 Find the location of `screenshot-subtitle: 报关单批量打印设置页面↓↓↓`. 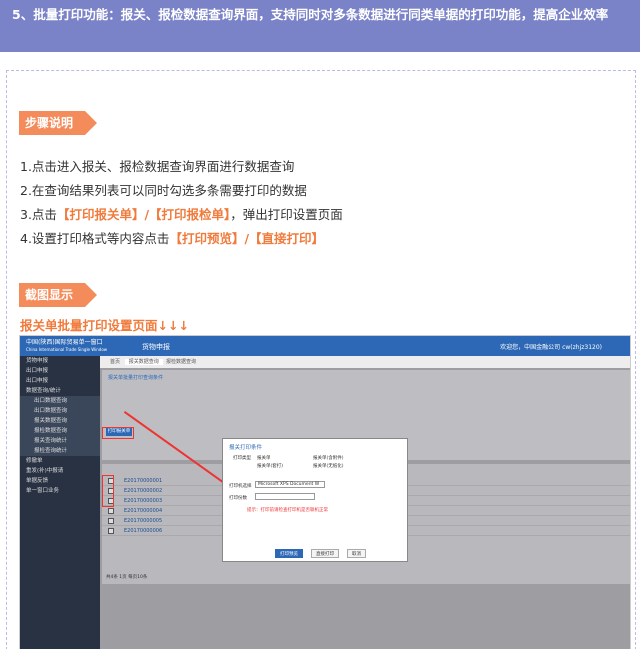

screenshot-subtitle: 报关单批量打印设置页面↓↓↓ is located at coordinates (104, 325).